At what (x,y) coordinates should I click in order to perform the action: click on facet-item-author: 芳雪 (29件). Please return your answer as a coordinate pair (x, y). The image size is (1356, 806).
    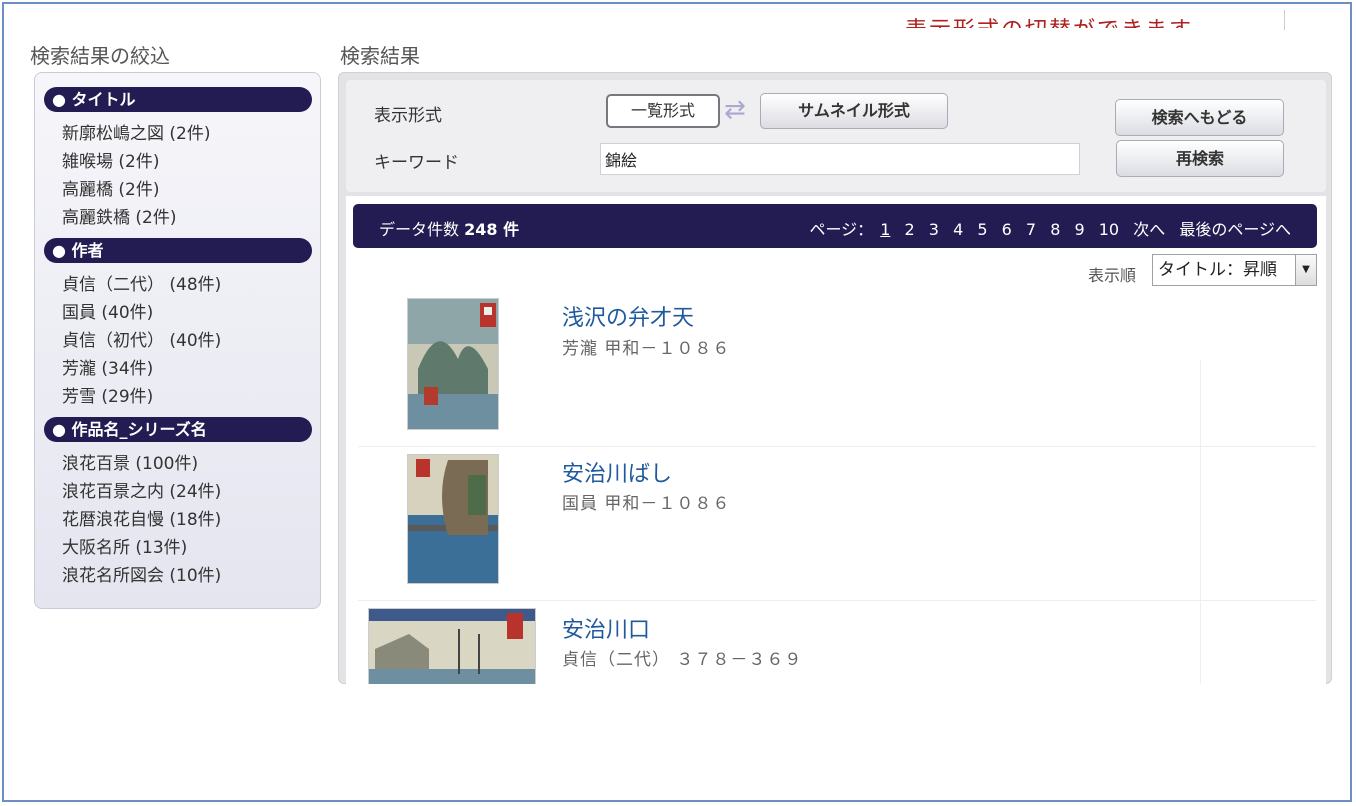
    Looking at the image, I should click on (107, 394).